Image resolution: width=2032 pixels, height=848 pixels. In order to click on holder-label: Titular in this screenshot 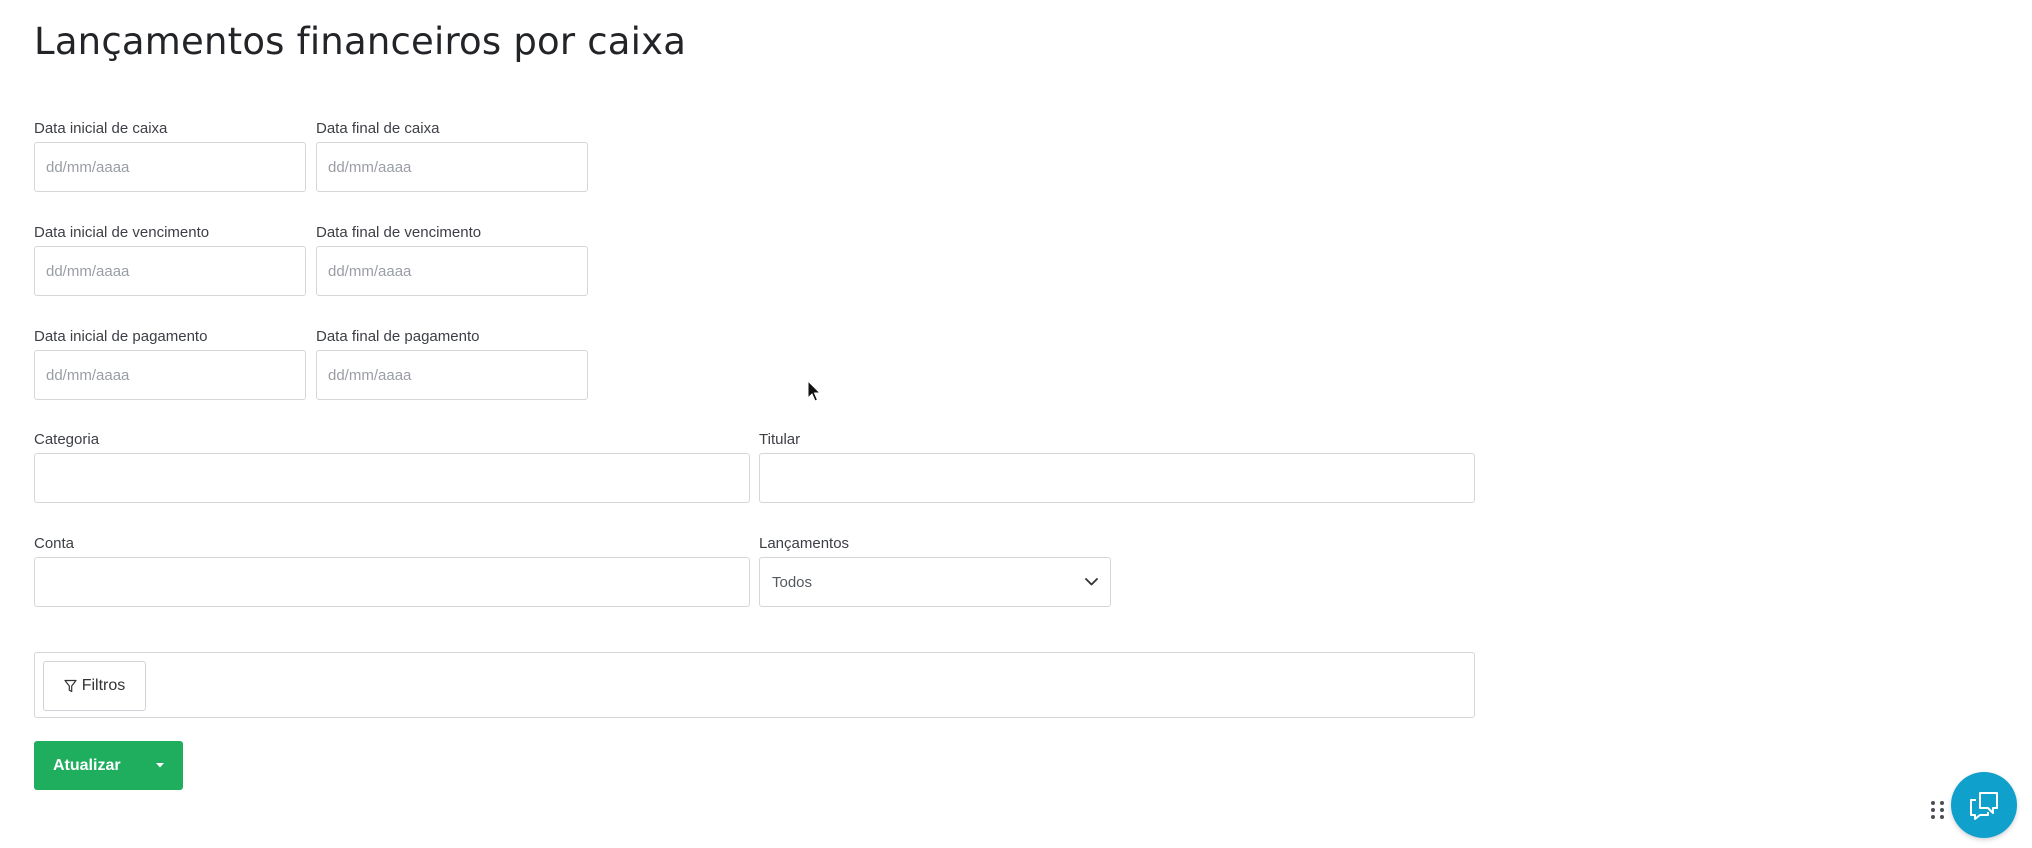, I will do `click(780, 439)`.